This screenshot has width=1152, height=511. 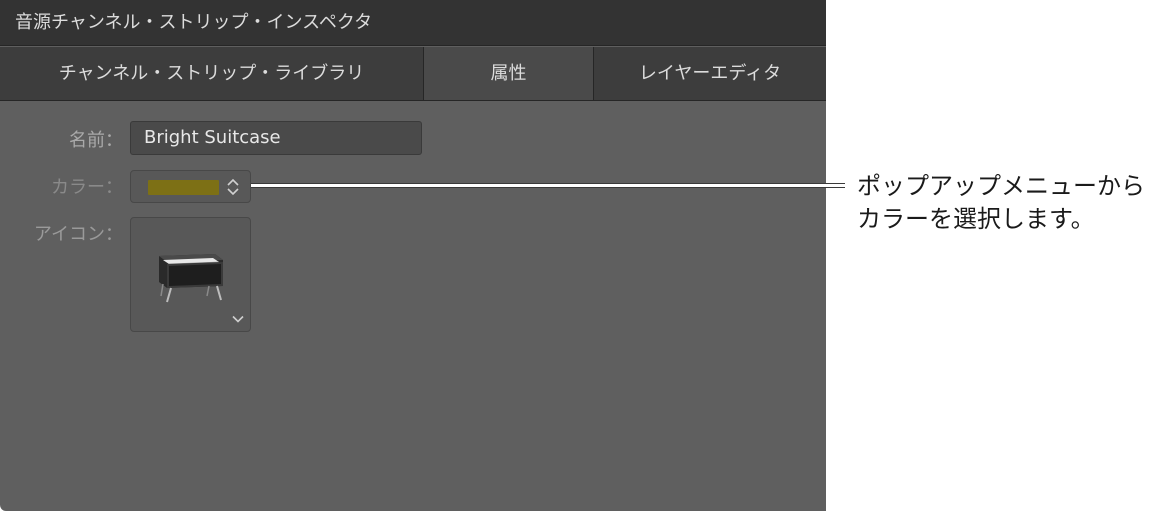 What do you see at coordinates (509, 73) in the screenshot?
I see `tab-attributes: 属性` at bounding box center [509, 73].